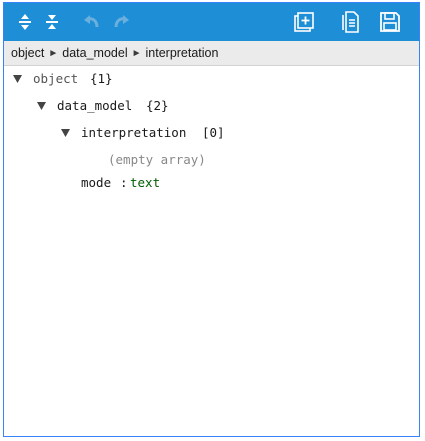 Image resolution: width=425 pixels, height=441 pixels. Describe the element at coordinates (211, 183) in the screenshot. I see `tree-node-mode: mode : text` at that location.